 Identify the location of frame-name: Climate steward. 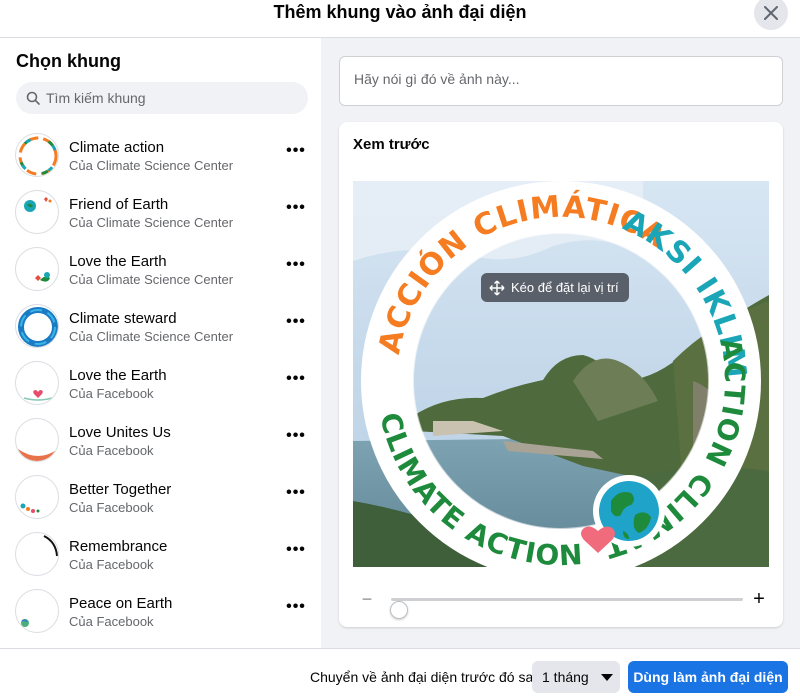
(123, 318).